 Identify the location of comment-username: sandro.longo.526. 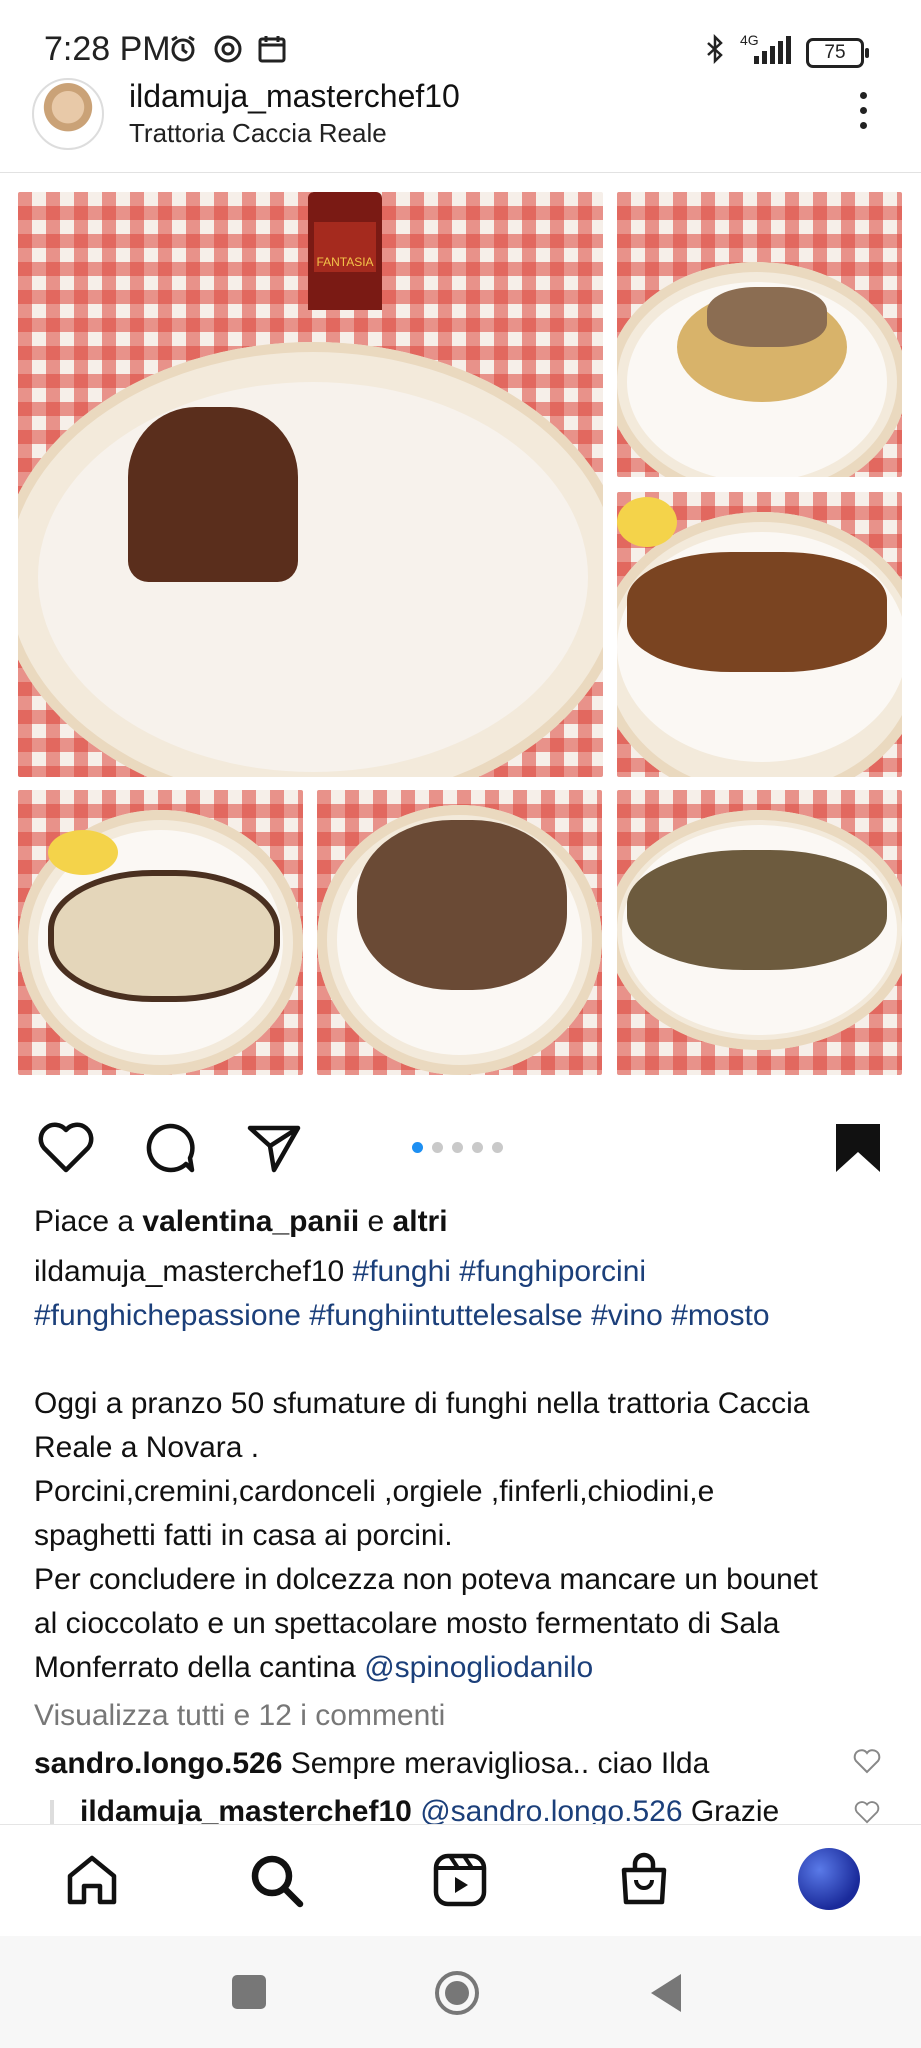
(158, 1763).